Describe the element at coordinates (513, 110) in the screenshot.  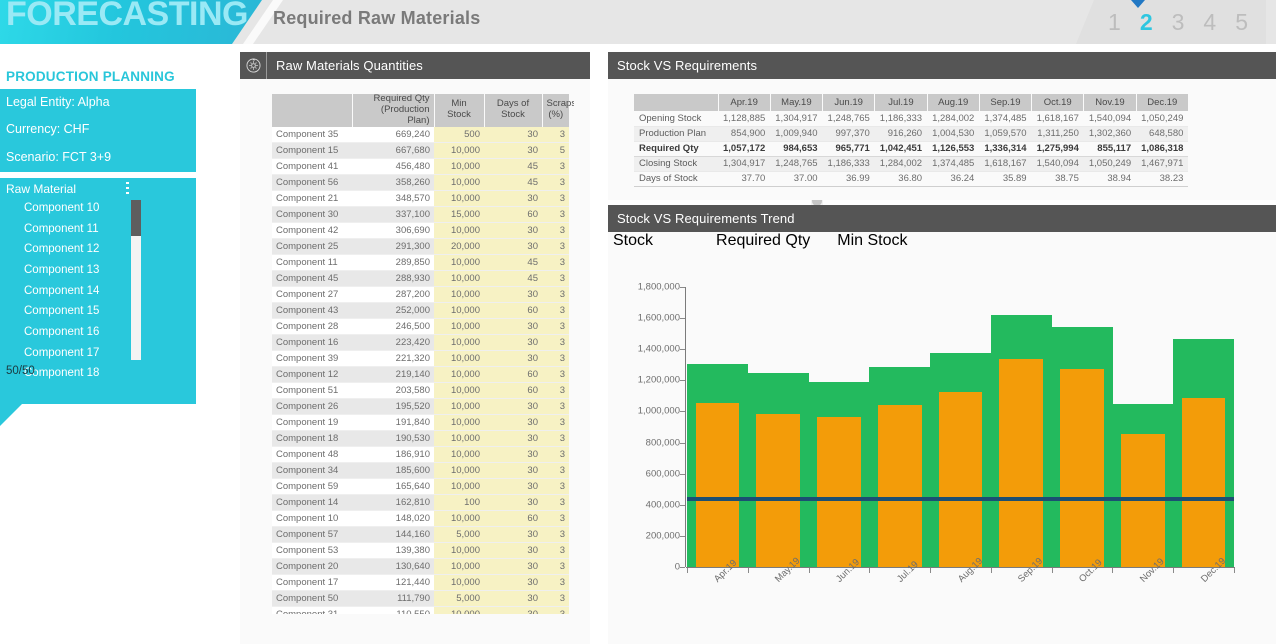
I see `col-header-days-of-stock: Days of Stock` at that location.